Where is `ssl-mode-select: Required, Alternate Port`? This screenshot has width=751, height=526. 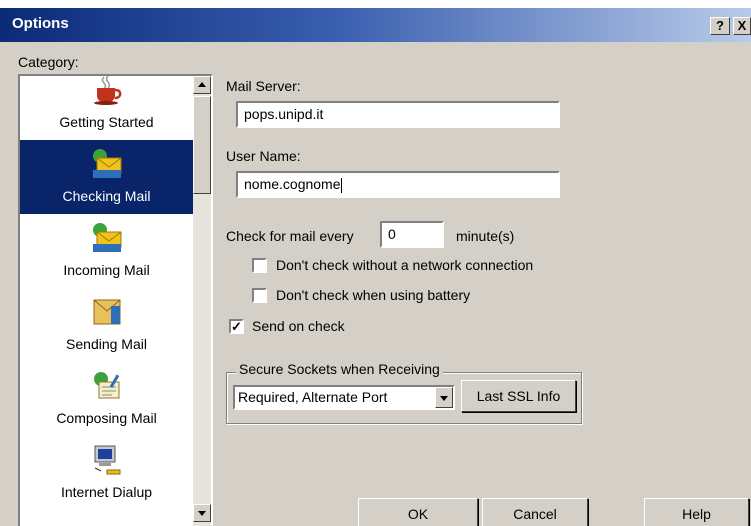 ssl-mode-select: Required, Alternate Port is located at coordinates (344, 397).